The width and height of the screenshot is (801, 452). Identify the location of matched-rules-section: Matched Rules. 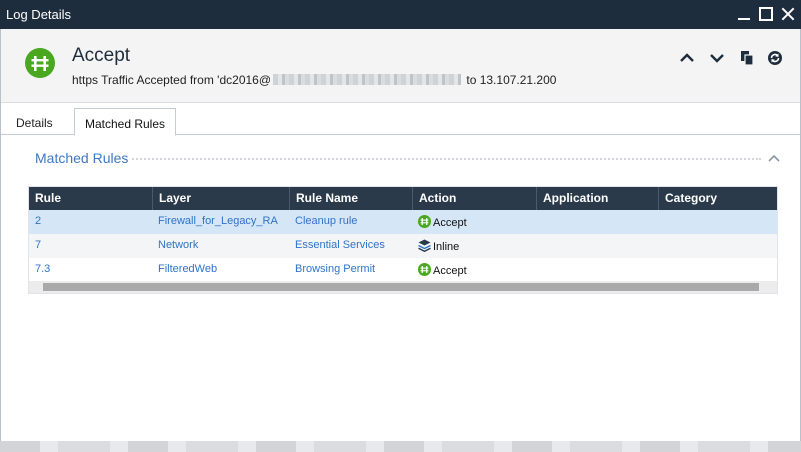
(408, 158).